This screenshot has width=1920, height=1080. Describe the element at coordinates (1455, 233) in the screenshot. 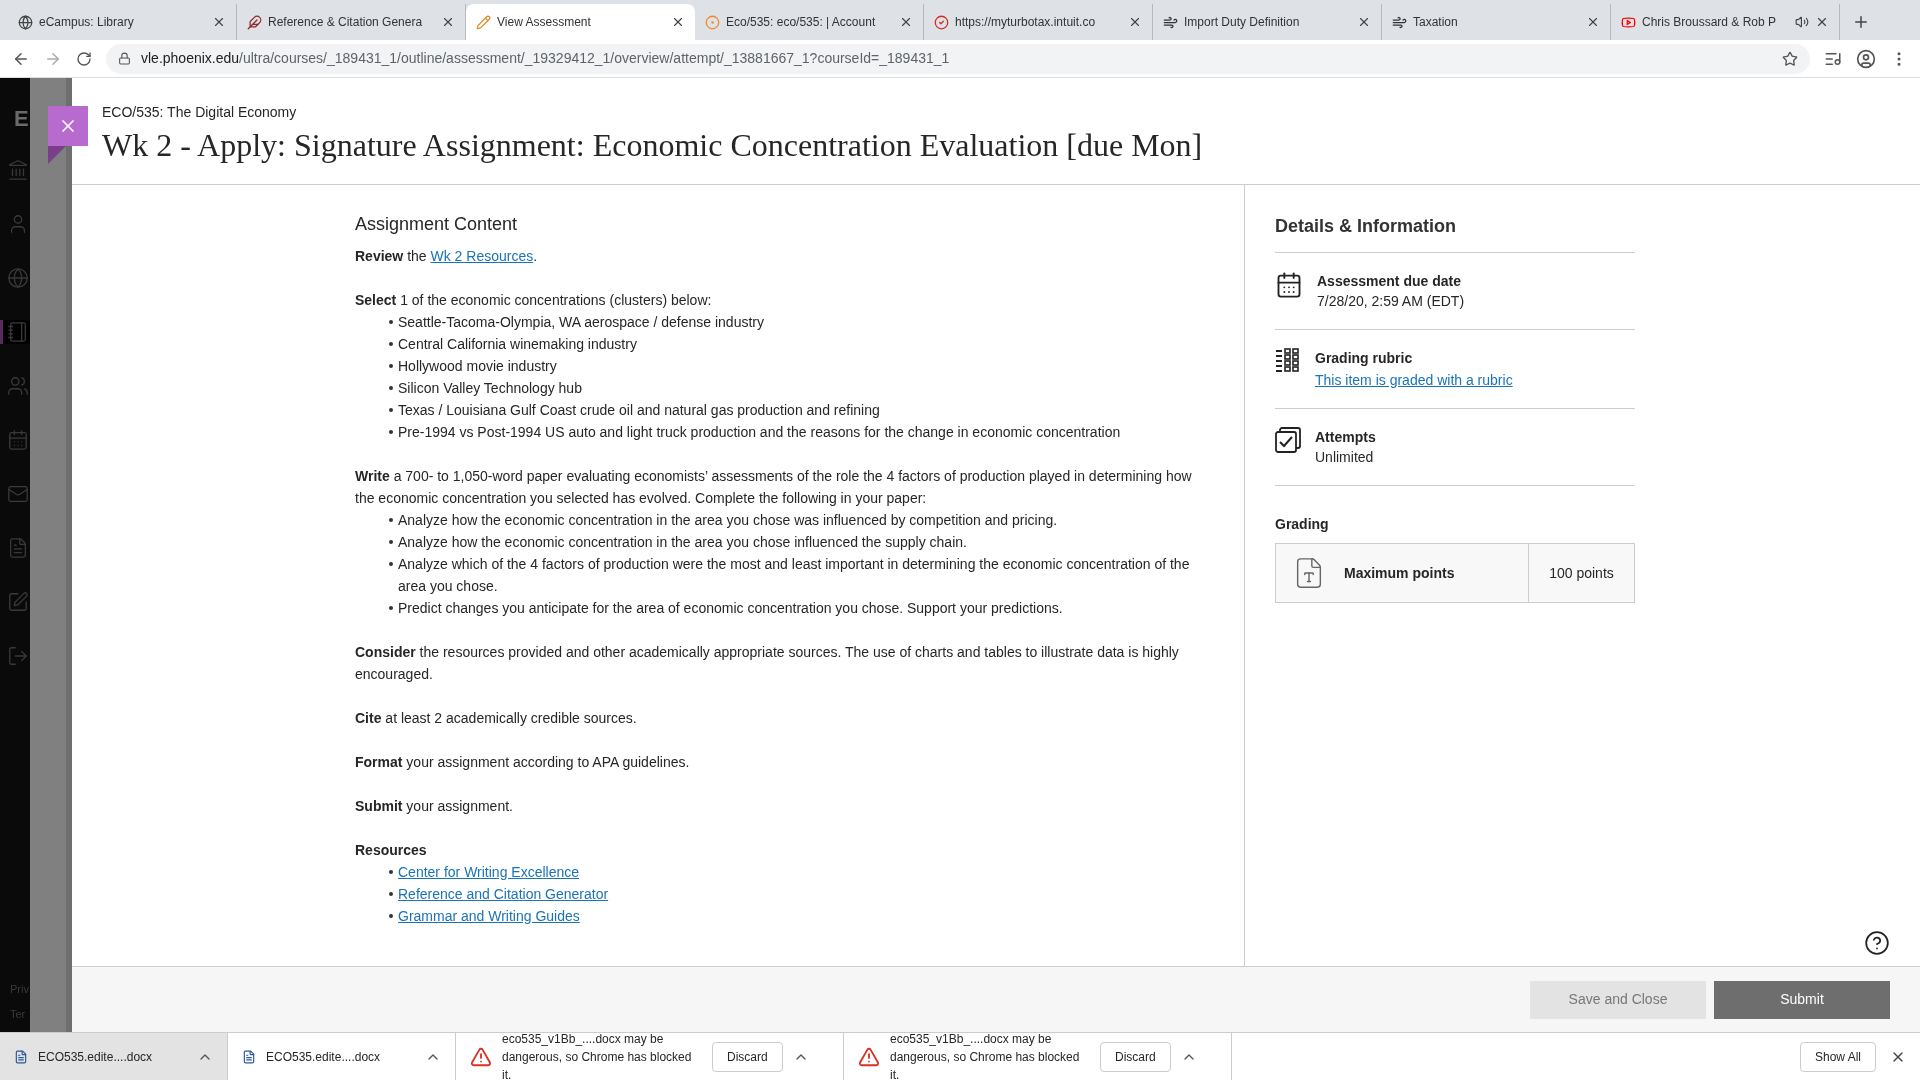

I see `details-heading: Details & Information` at that location.